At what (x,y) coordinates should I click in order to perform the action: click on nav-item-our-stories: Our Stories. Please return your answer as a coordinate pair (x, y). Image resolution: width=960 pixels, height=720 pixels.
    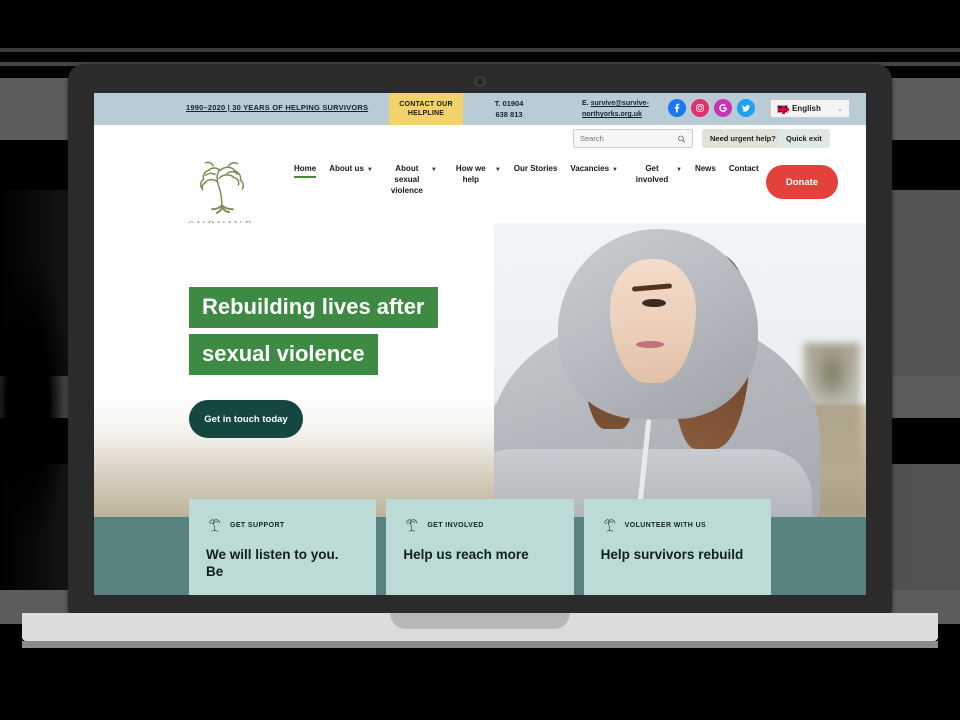
    Looking at the image, I should click on (536, 168).